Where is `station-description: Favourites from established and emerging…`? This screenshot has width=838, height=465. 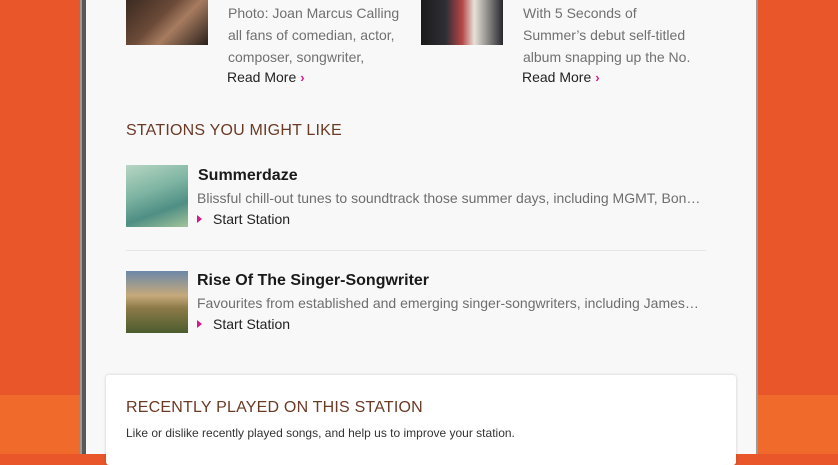 station-description: Favourites from established and emerging… is located at coordinates (448, 303).